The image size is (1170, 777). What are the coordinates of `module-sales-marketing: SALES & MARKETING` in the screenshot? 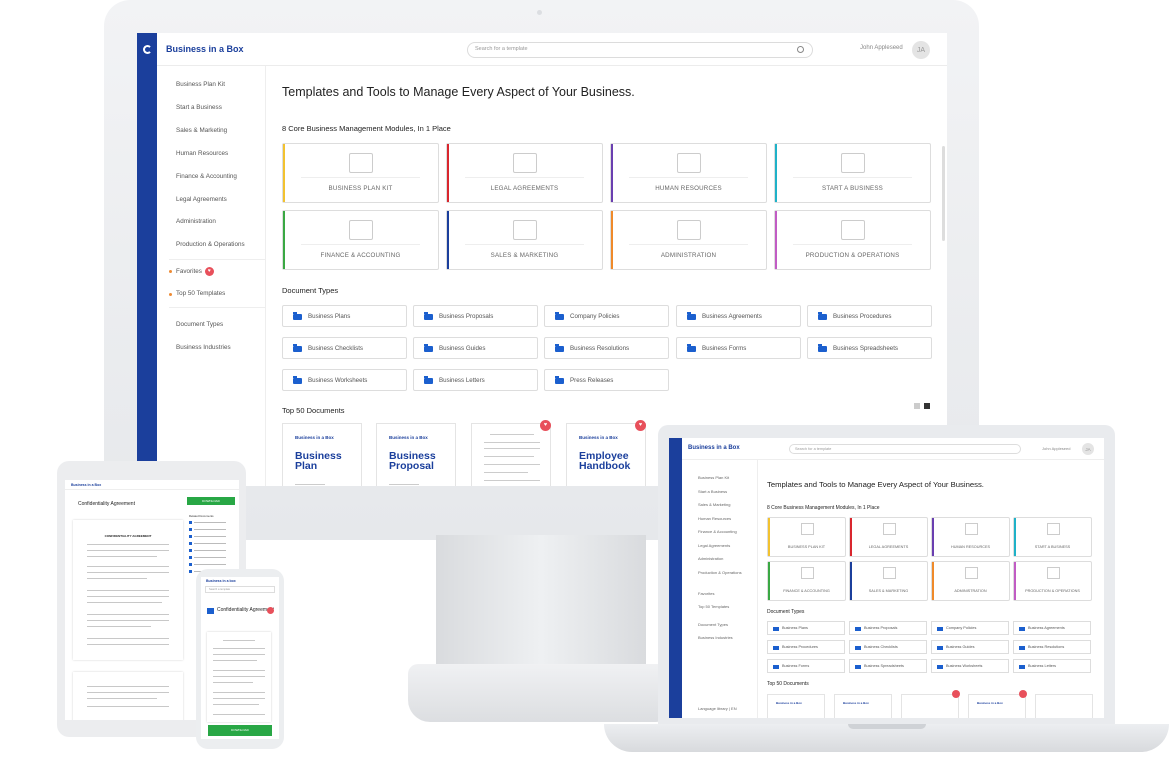 It's located at (888, 581).